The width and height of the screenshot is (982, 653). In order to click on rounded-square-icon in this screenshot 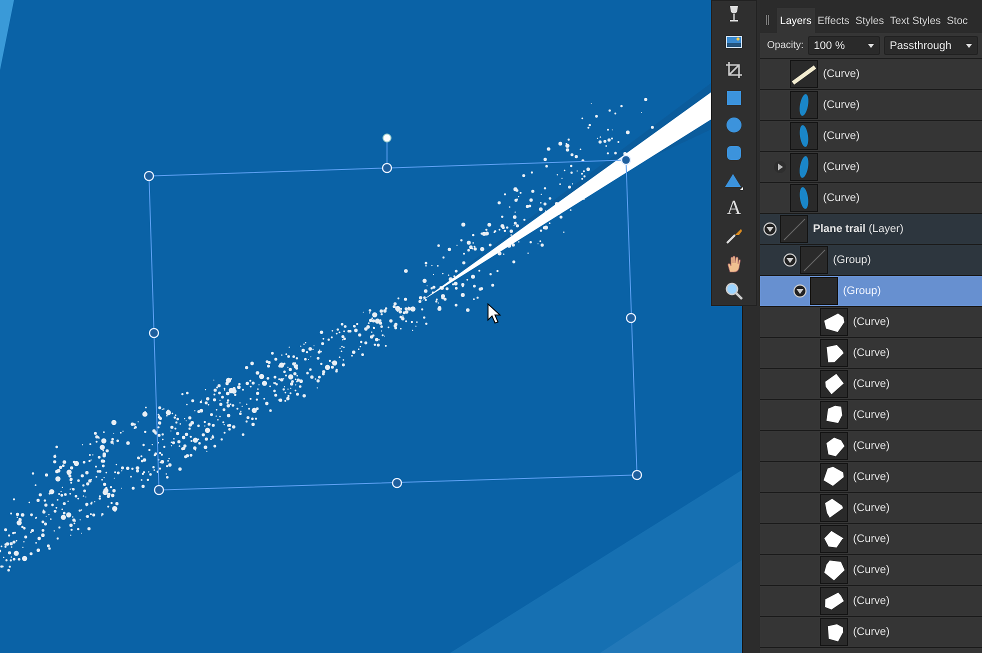, I will do `click(734, 153)`.